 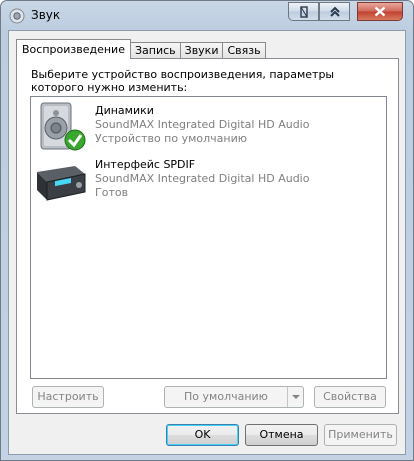 I want to click on cancel-button: Отмена, so click(x=281, y=435).